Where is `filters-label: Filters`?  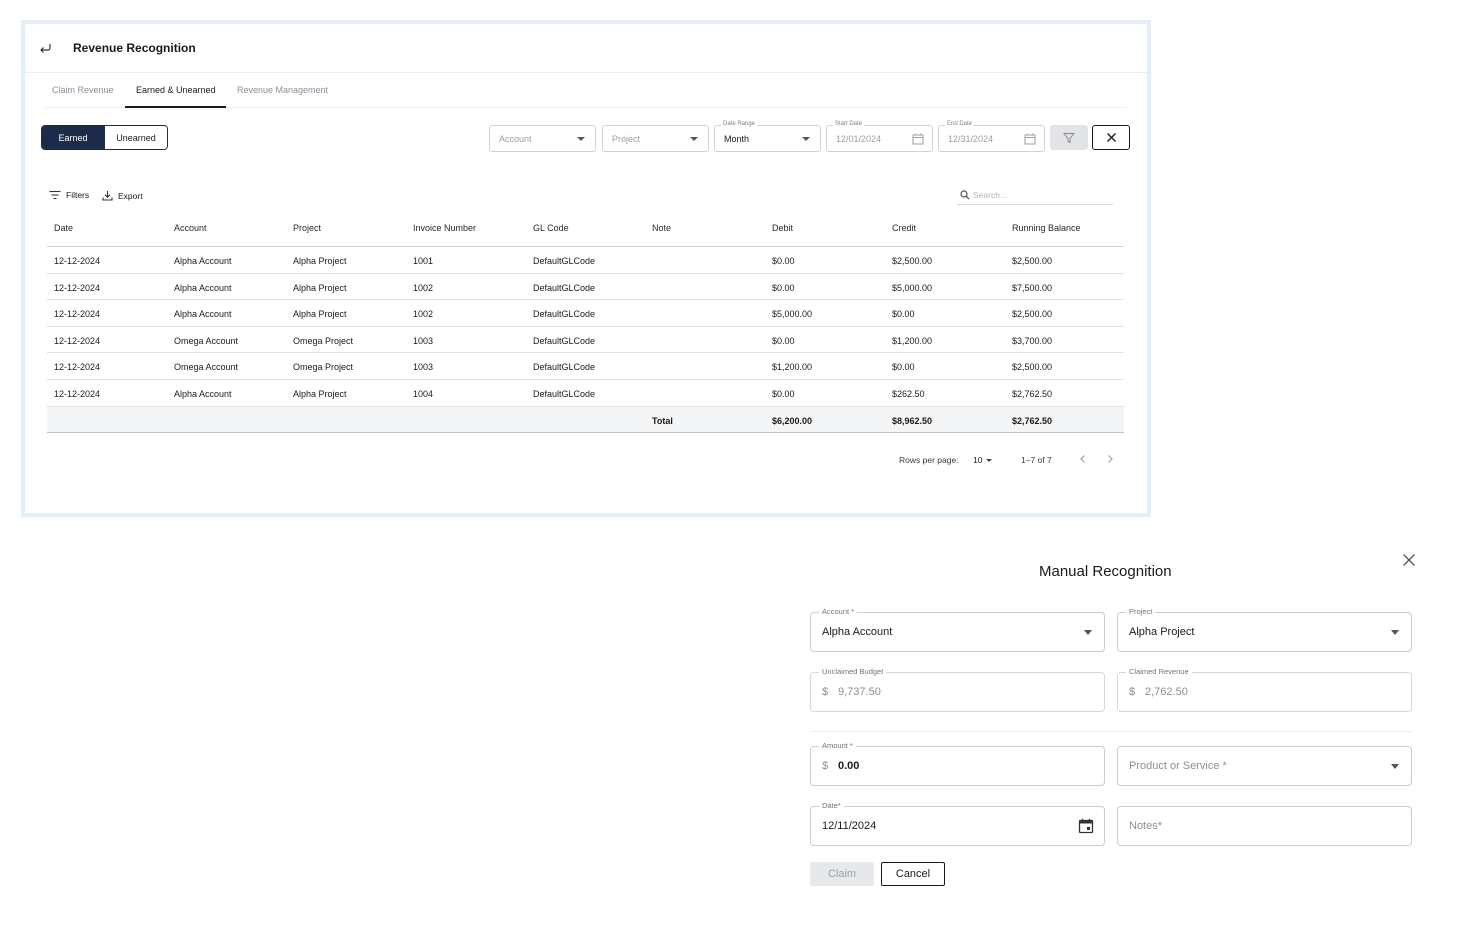 filters-label: Filters is located at coordinates (78, 195).